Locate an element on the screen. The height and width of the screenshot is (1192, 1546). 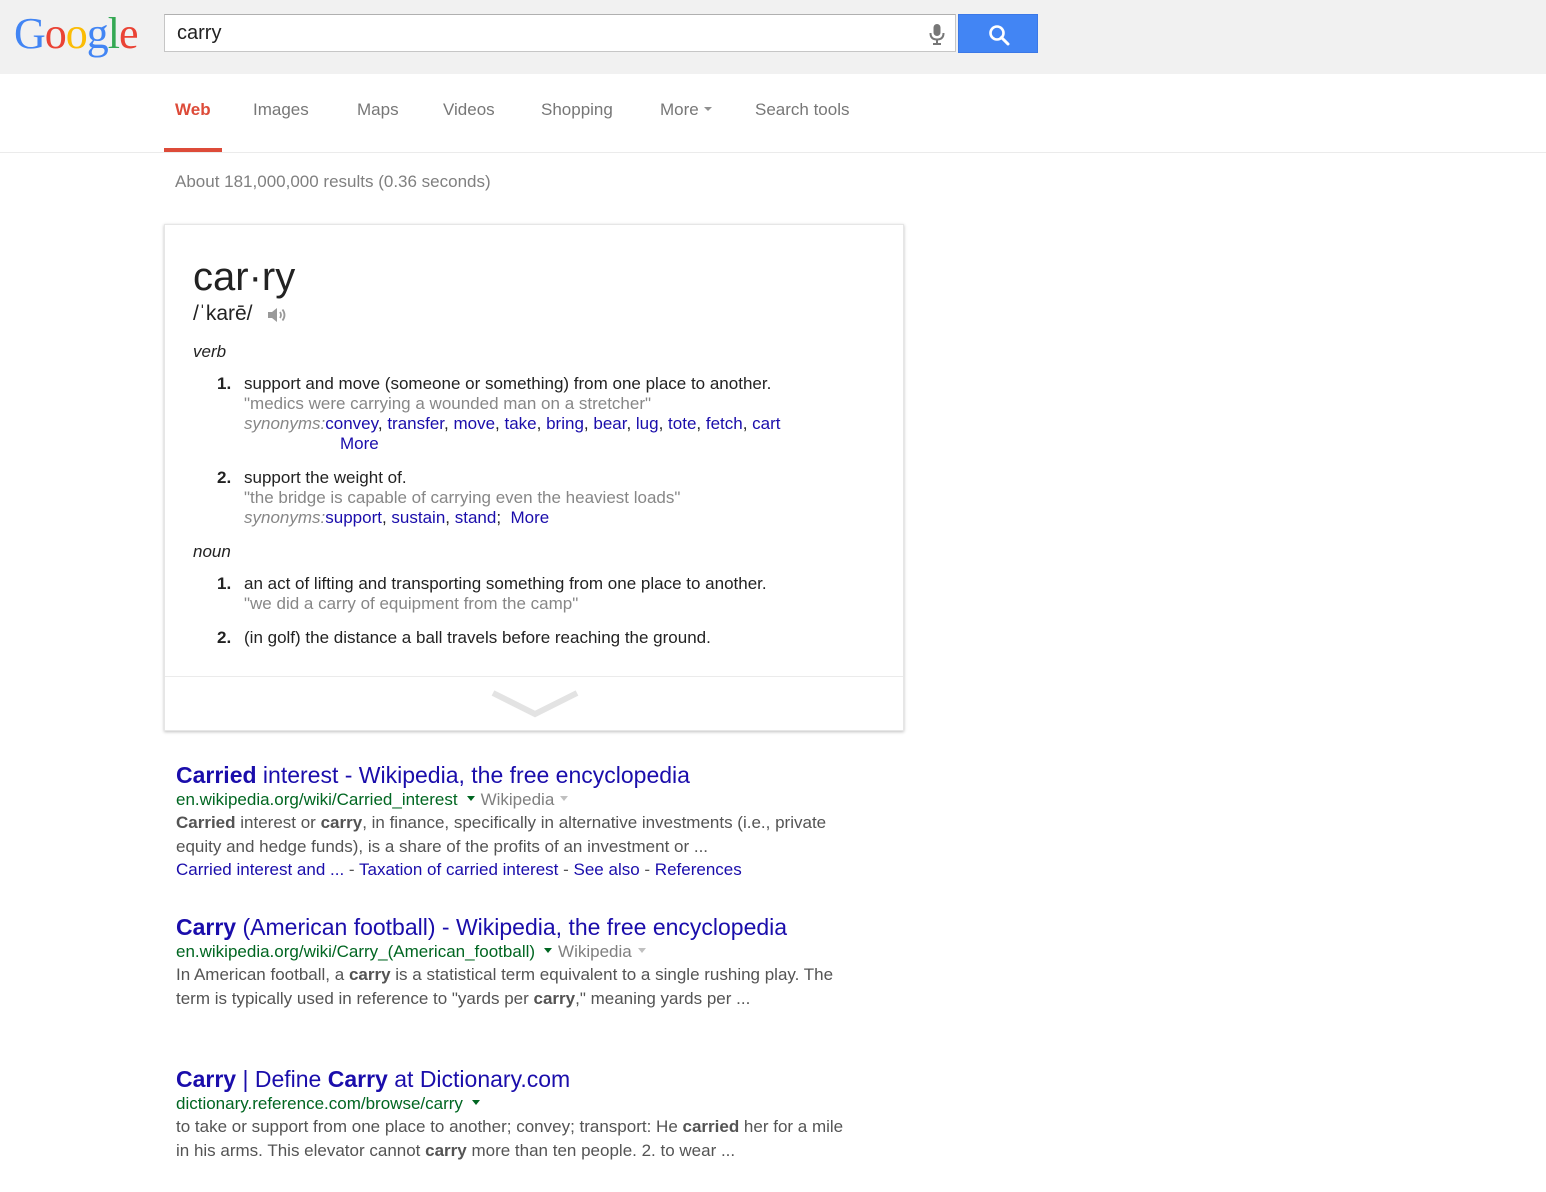
search-button is located at coordinates (998, 33).